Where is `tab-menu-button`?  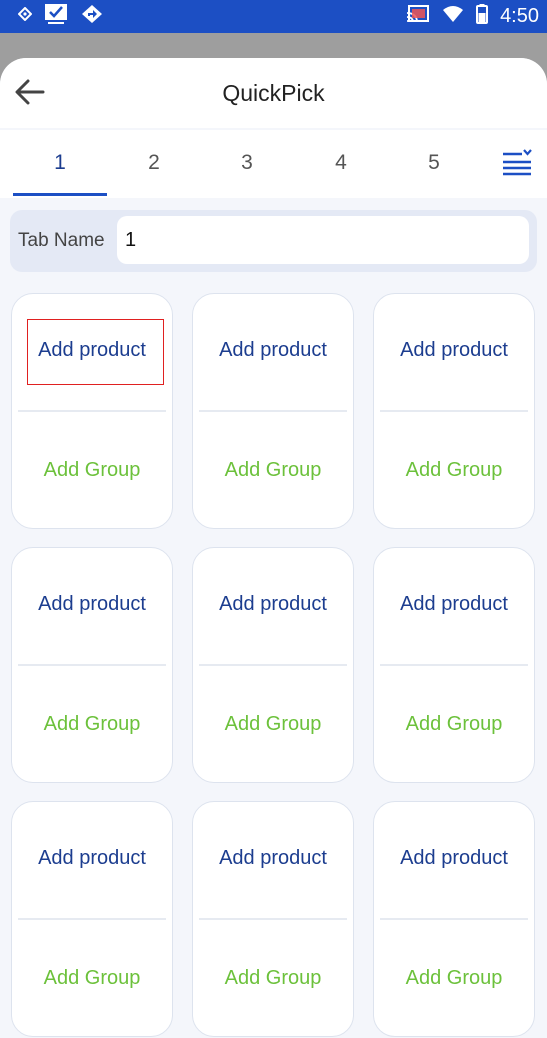
tab-menu-button is located at coordinates (520, 165).